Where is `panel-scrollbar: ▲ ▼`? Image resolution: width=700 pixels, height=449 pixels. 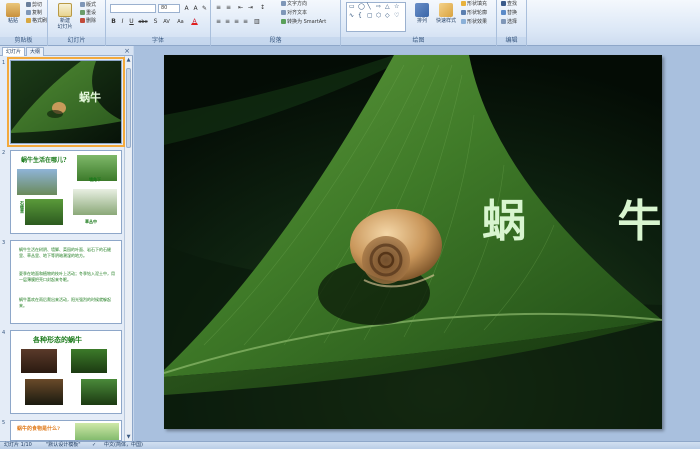
panel-scrollbar: ▲ ▼ is located at coordinates (128, 248).